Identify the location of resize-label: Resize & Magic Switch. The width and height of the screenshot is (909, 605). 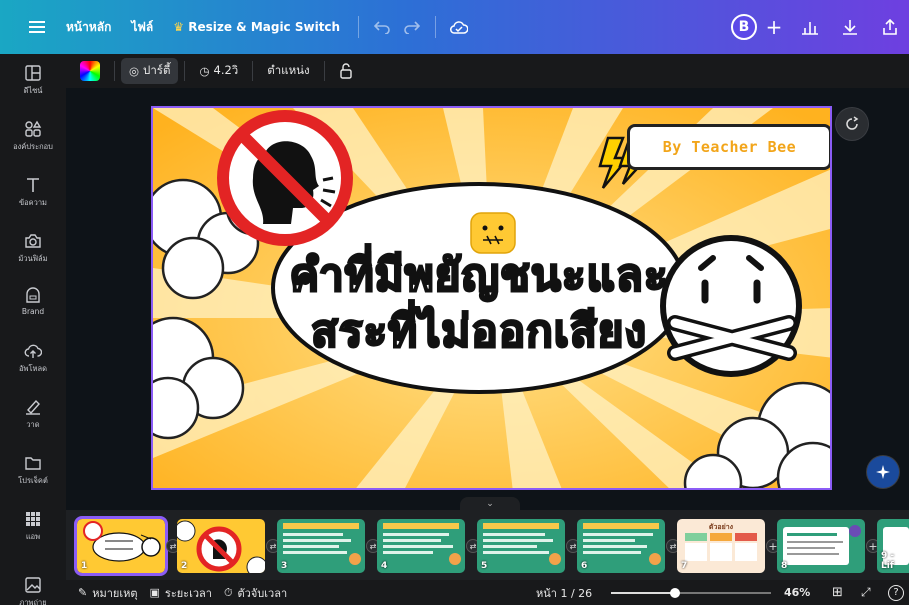
(264, 27).